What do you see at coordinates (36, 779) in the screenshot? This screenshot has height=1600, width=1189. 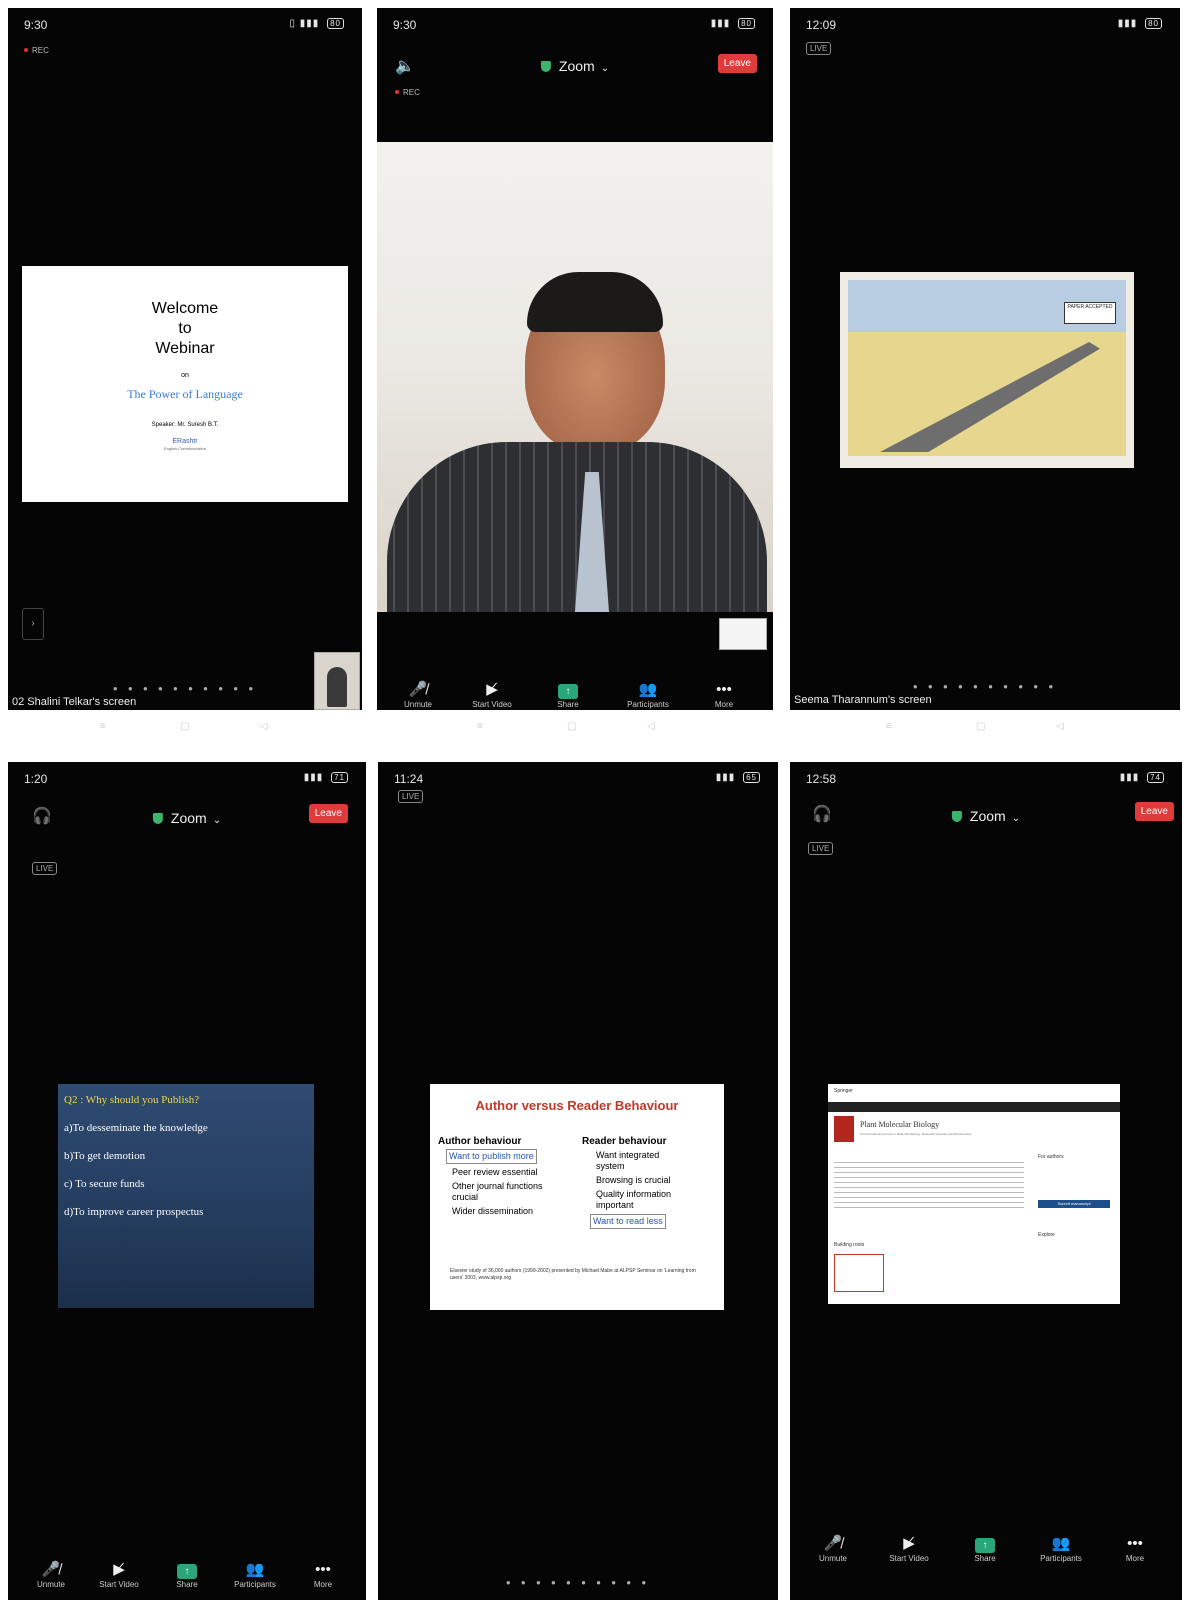 I see `clock: 1:20` at bounding box center [36, 779].